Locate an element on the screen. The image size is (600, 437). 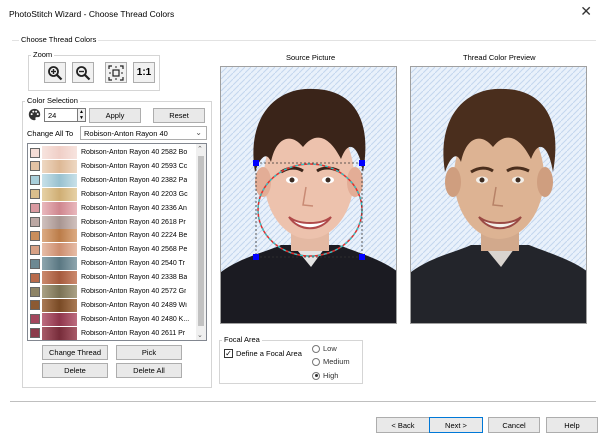
focal-level-high: High is located at coordinates (325, 375).